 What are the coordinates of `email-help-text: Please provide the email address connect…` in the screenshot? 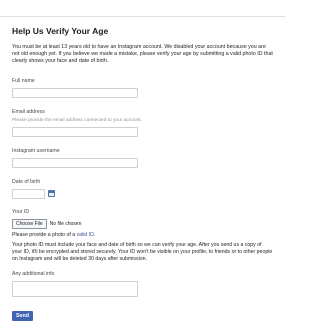 It's located at (77, 120).